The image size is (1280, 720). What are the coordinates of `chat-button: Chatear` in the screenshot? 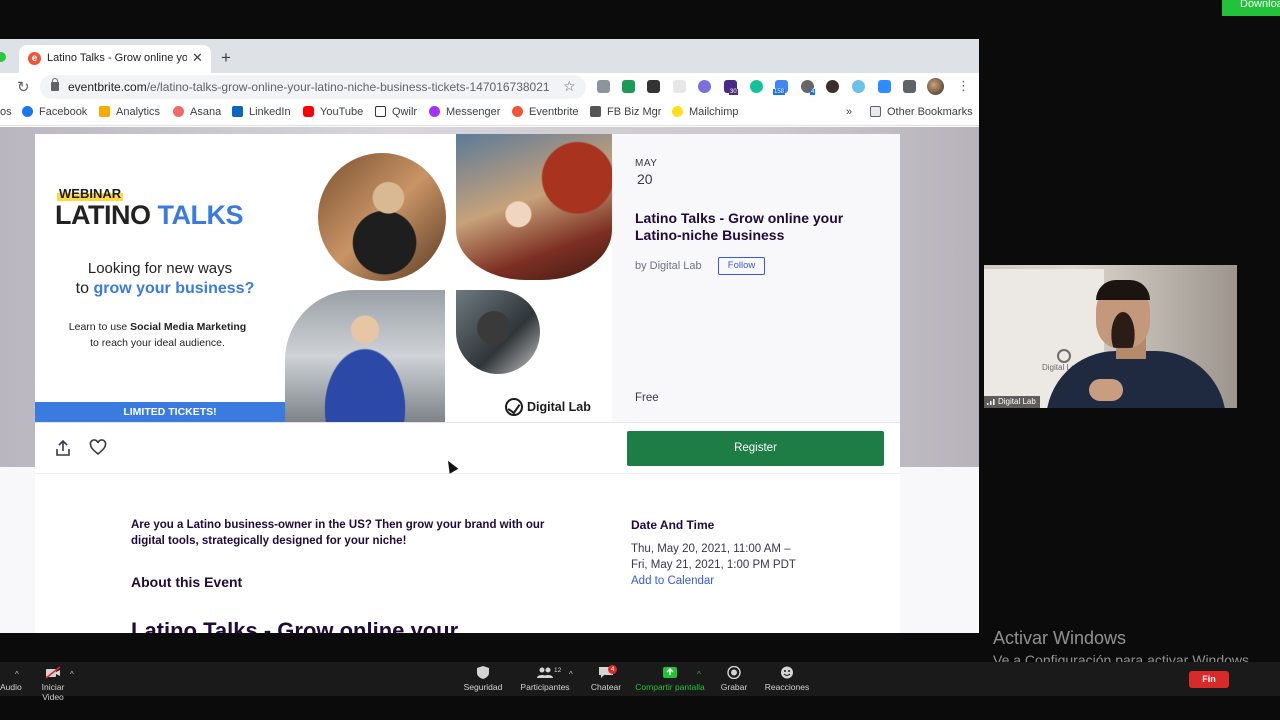 It's located at (606, 679).